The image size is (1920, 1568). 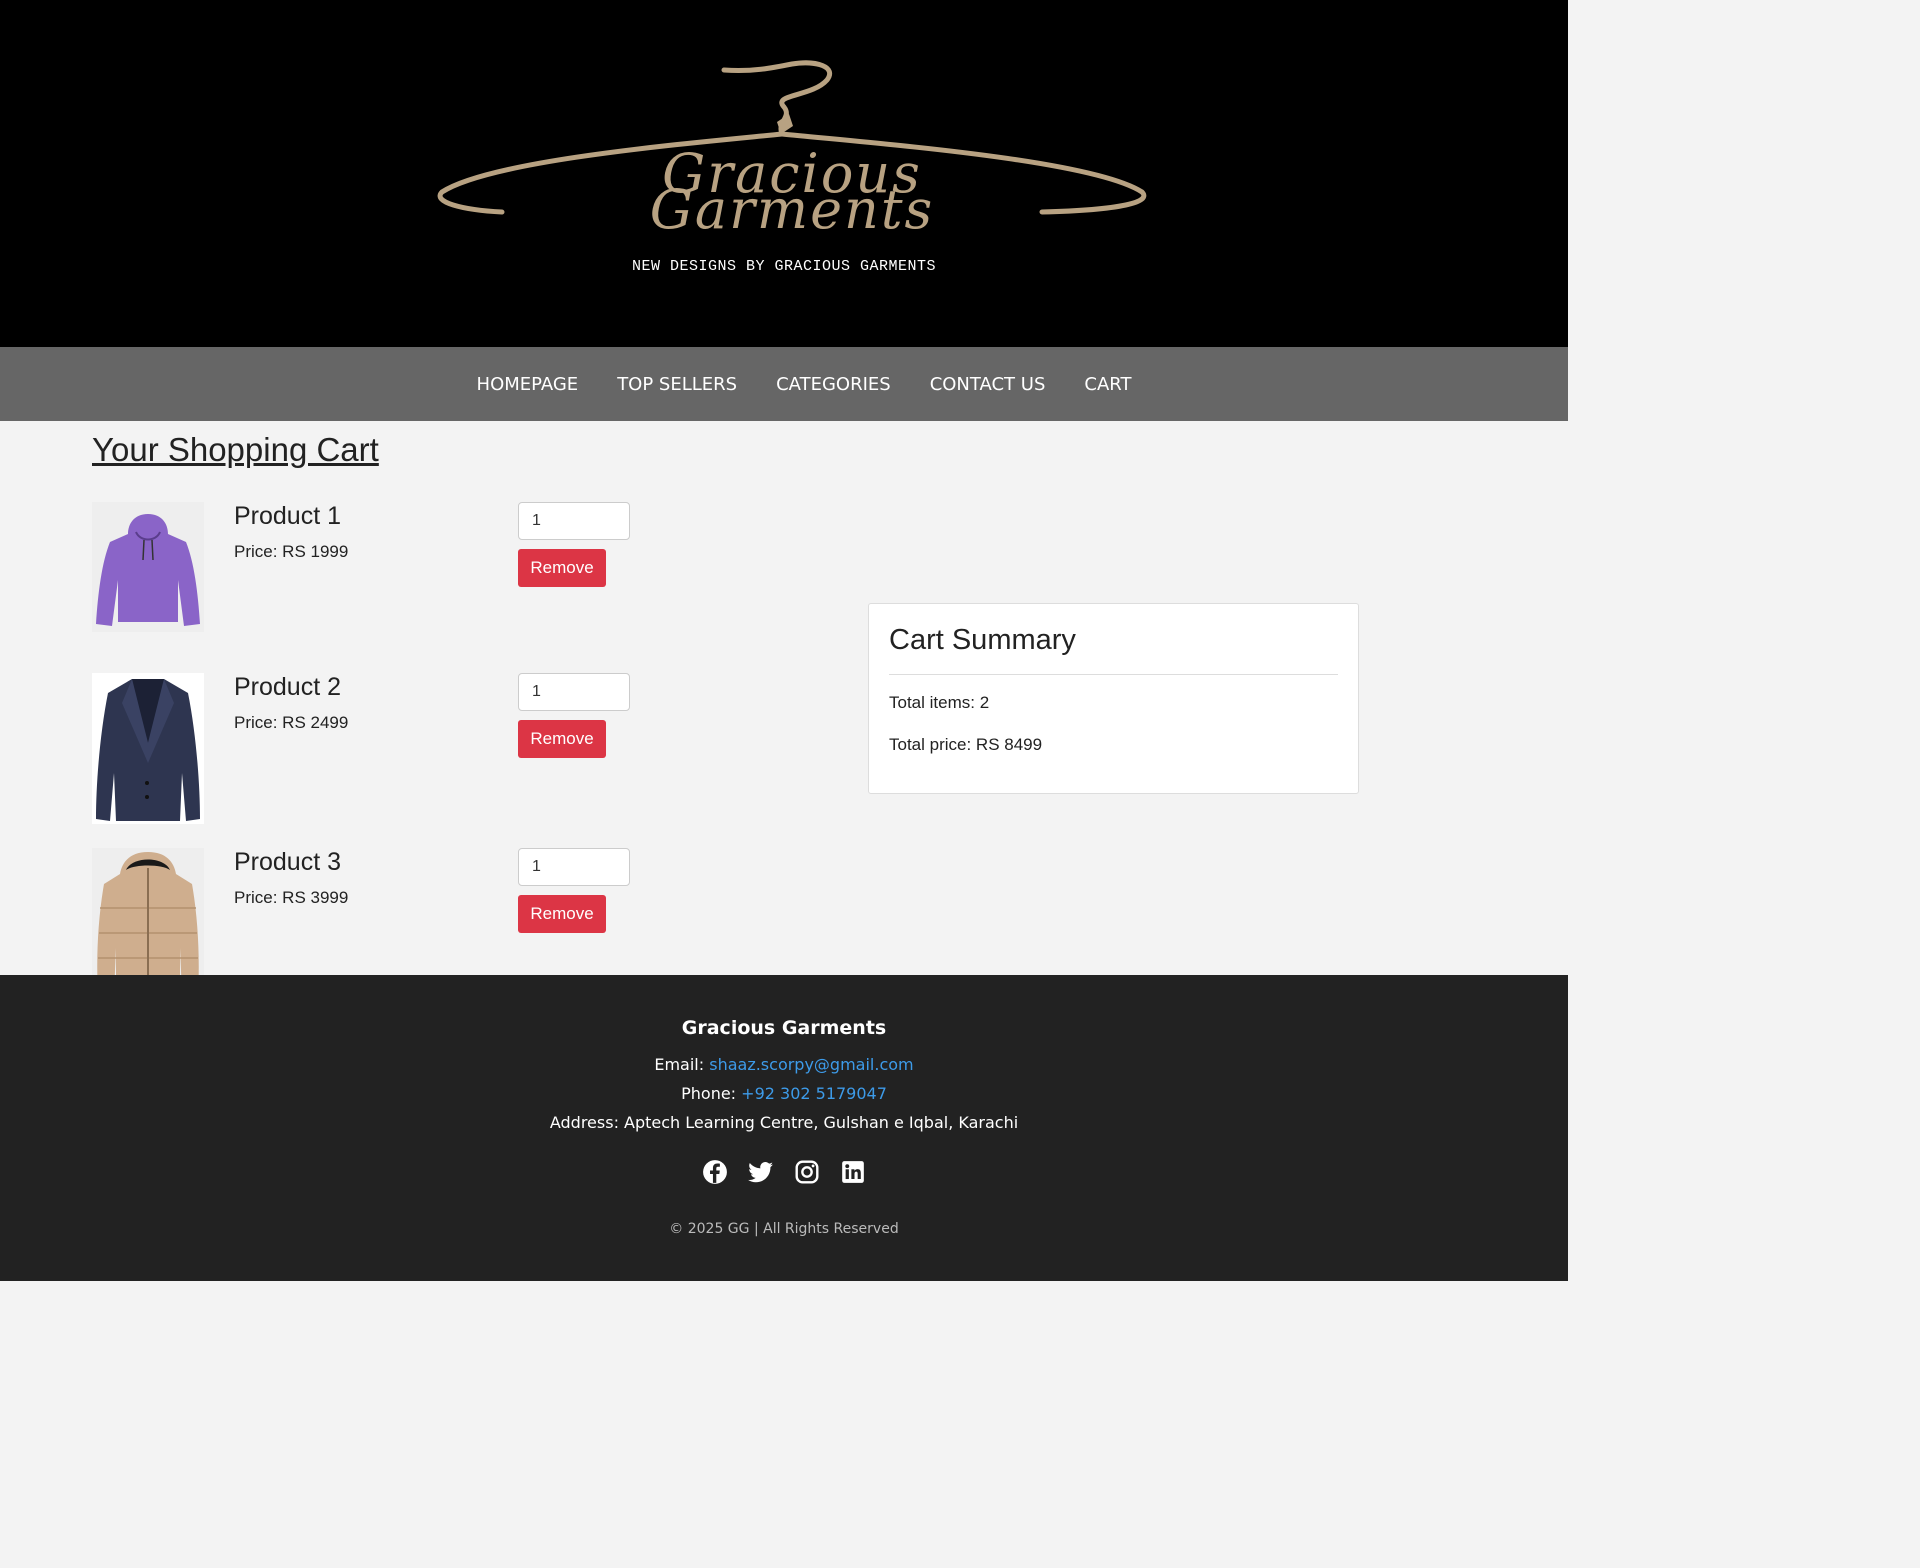 What do you see at coordinates (148, 748) in the screenshot?
I see `navy-blazer-image` at bounding box center [148, 748].